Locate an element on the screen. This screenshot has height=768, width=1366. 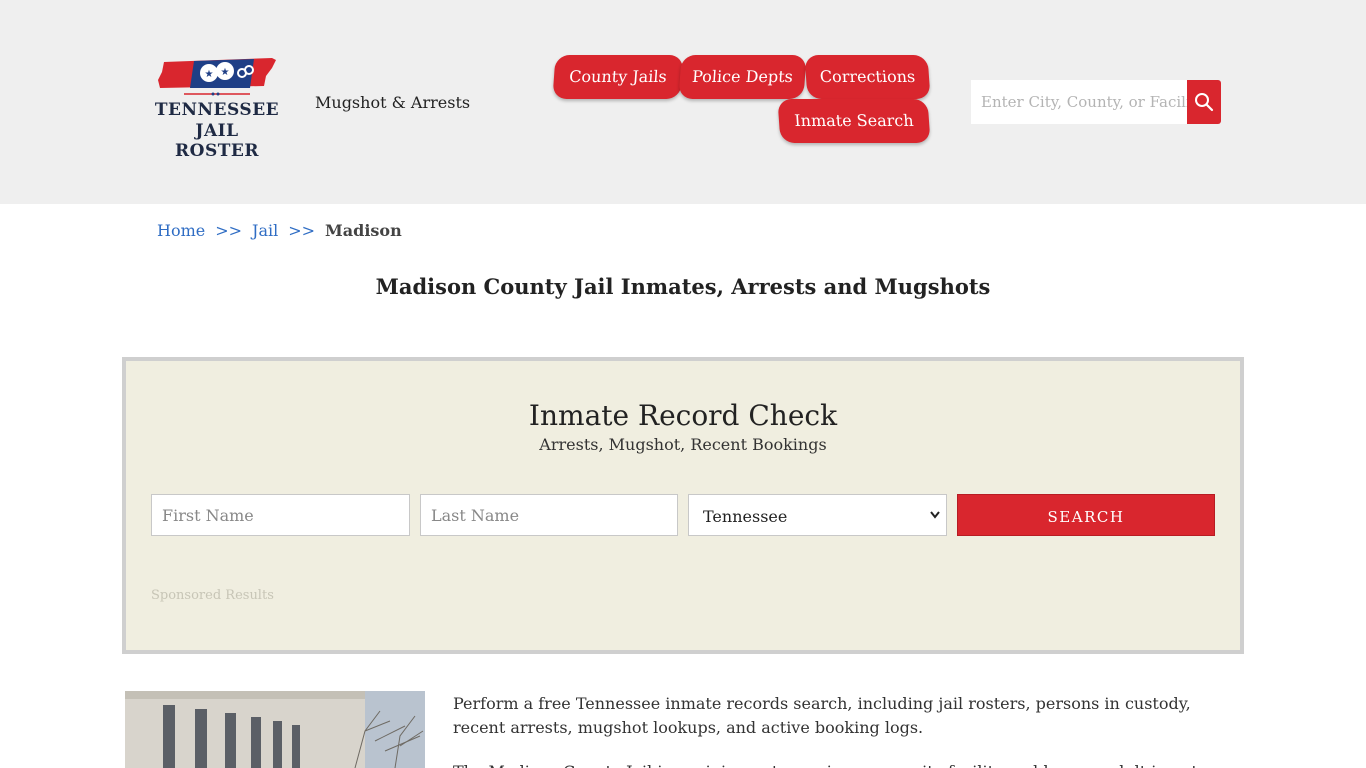
record-check-title: Inmate Record Check is located at coordinates (683, 415).